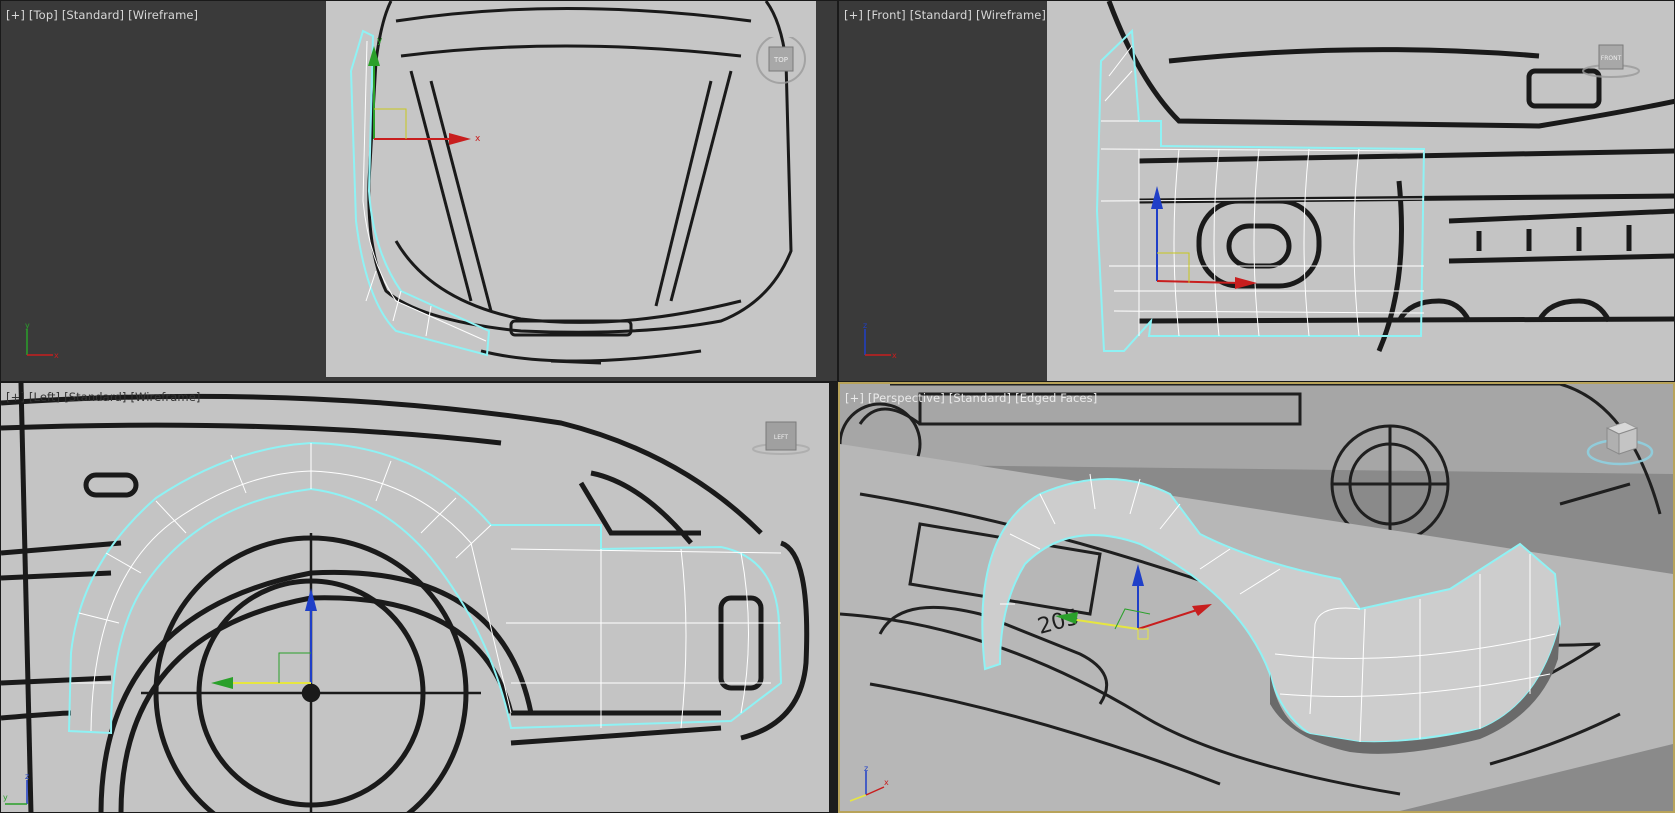  Describe the element at coordinates (16, 788) in the screenshot. I see `axis-tripod-left: z y` at that location.